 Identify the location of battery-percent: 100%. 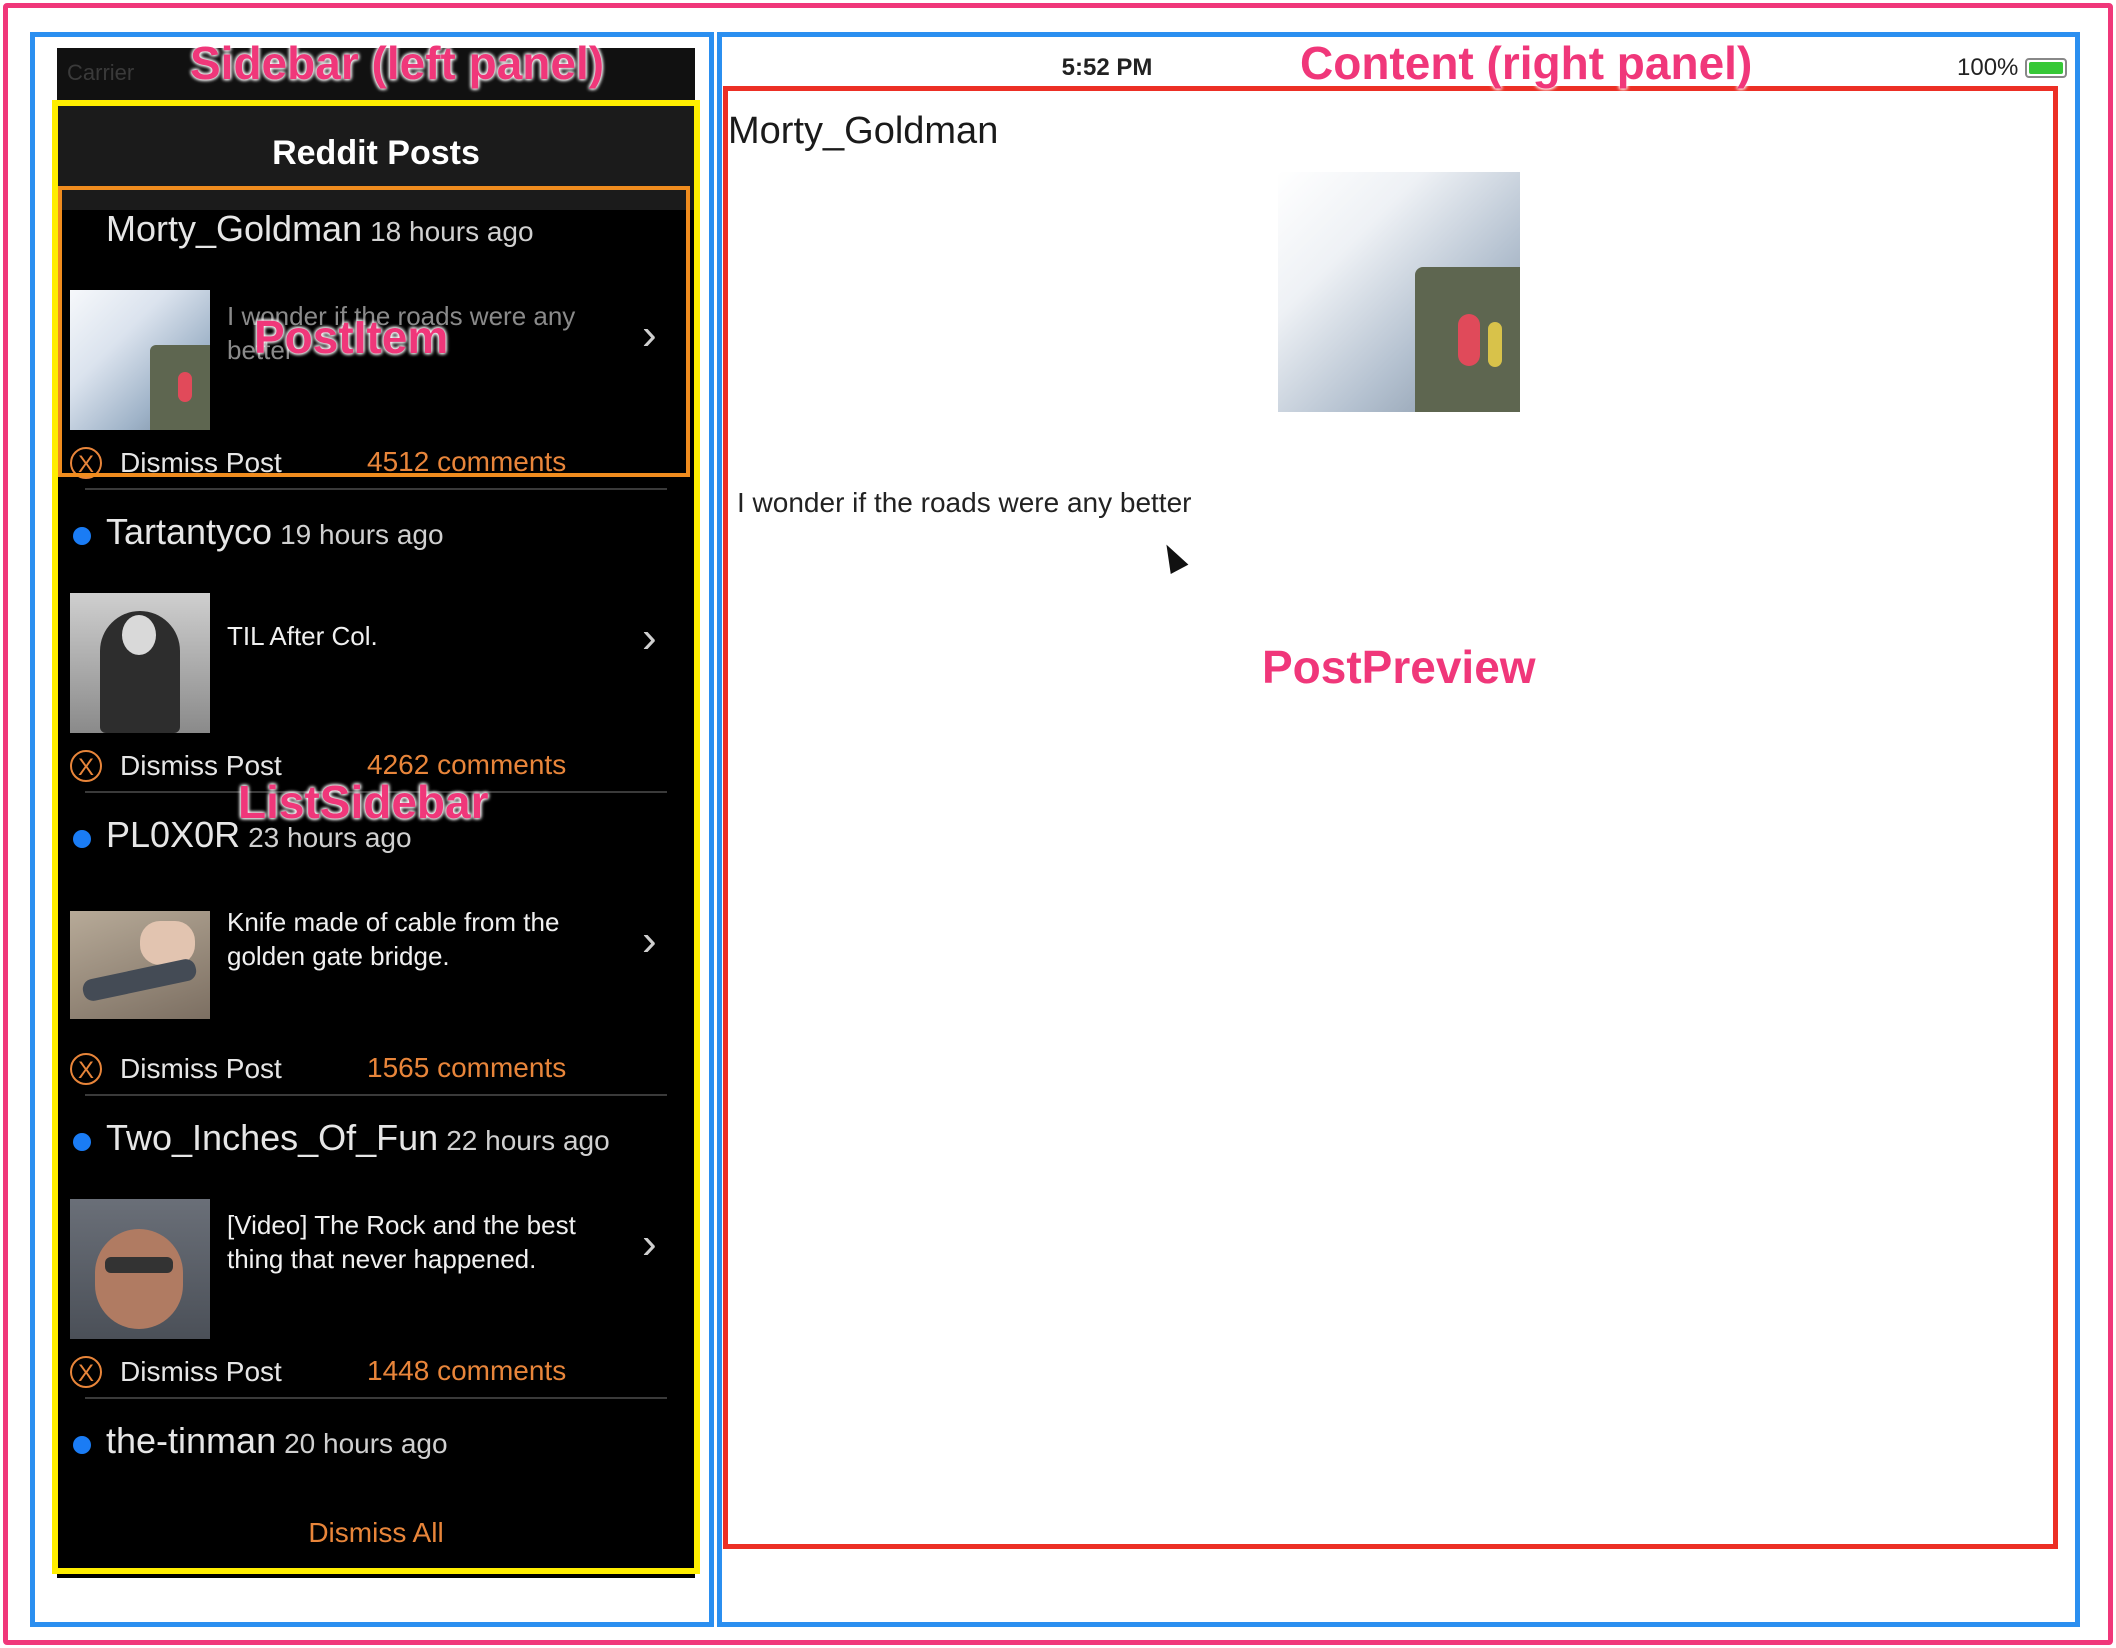
(1988, 67).